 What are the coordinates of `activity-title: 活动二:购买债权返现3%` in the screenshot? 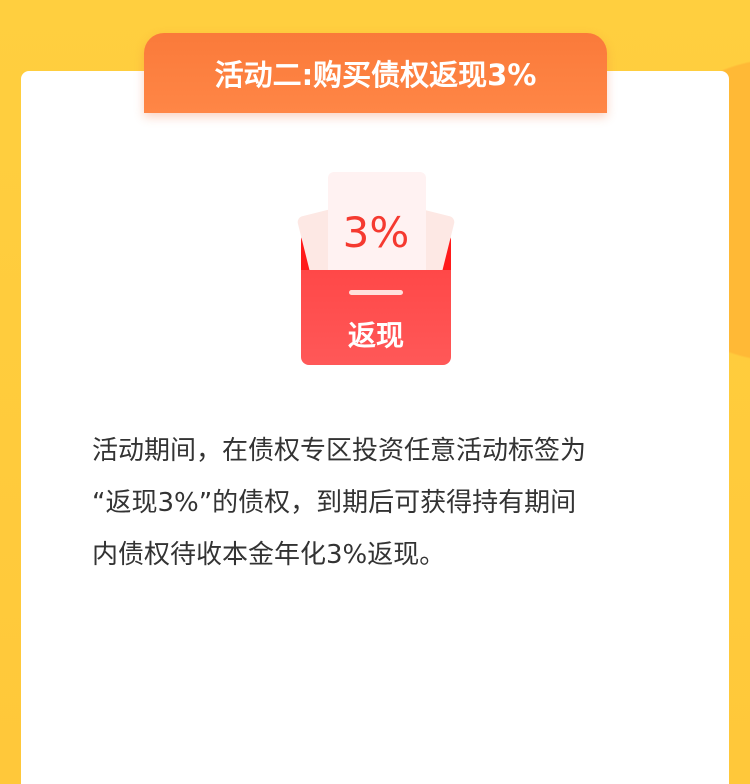 It's located at (375, 75).